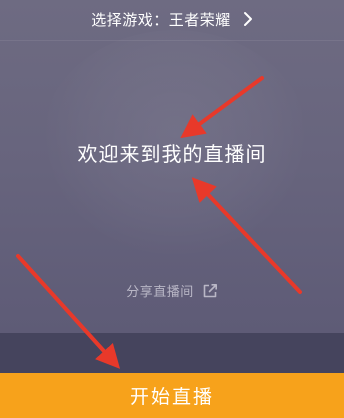 The height and width of the screenshot is (418, 344). What do you see at coordinates (172, 395) in the screenshot?
I see `start-live-button: 开始直播` at bounding box center [172, 395].